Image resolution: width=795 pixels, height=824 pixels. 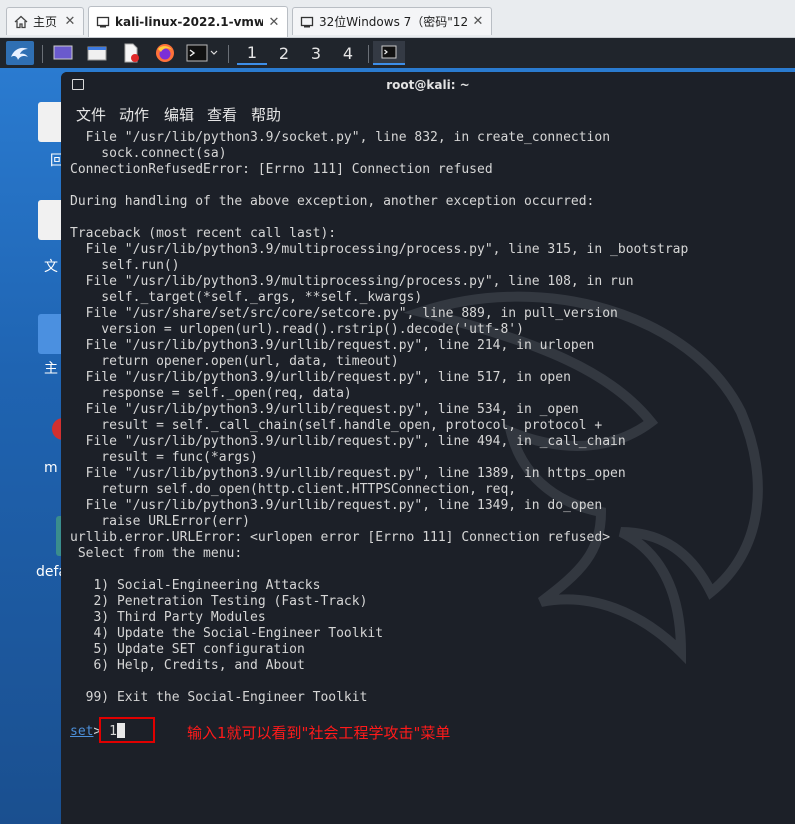 I want to click on desktop-label: 文, so click(x=51, y=267).